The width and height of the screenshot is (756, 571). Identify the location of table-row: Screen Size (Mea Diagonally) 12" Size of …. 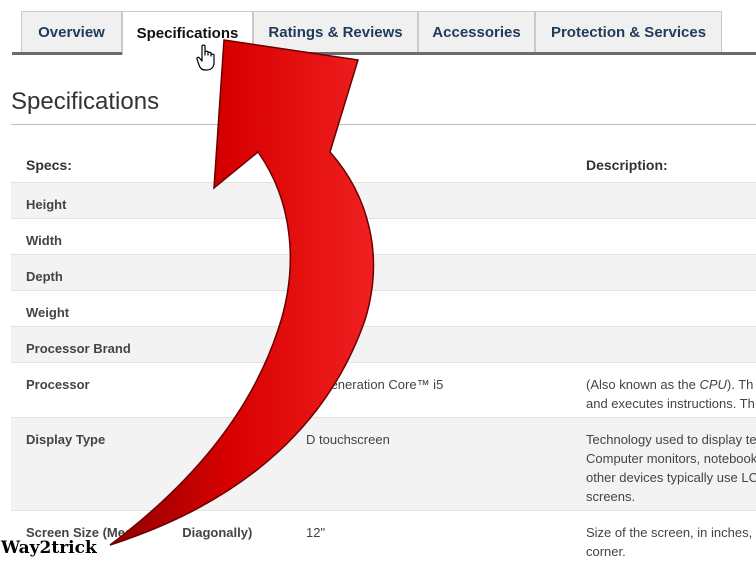
(383, 541).